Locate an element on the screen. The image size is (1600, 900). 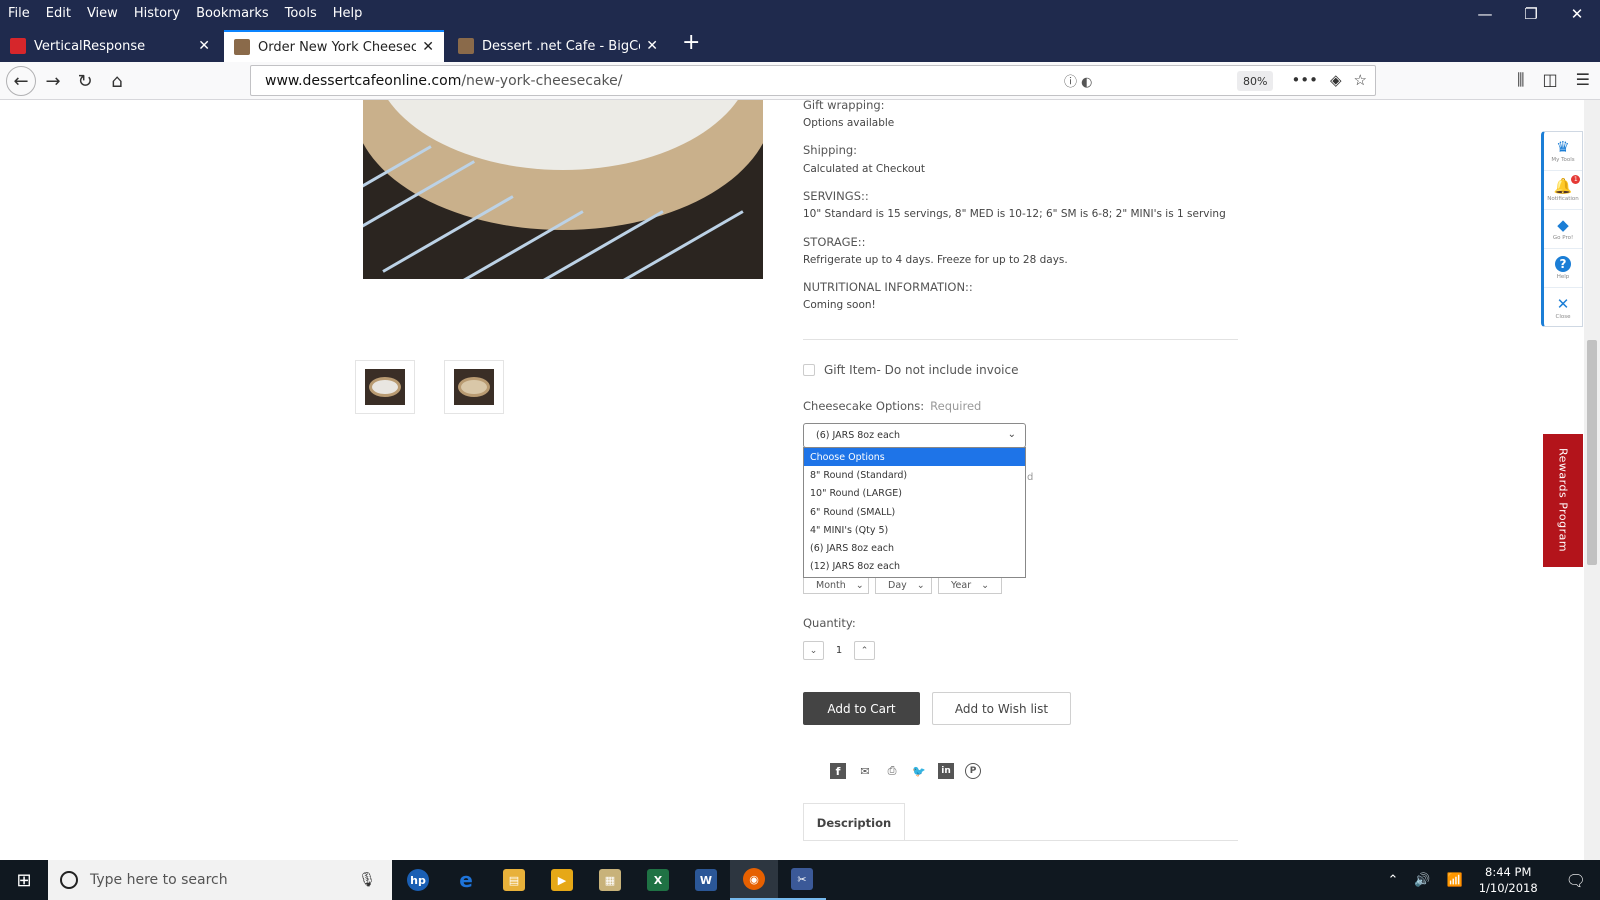
add-to-cart-button: Add to Cart is located at coordinates (861, 708).